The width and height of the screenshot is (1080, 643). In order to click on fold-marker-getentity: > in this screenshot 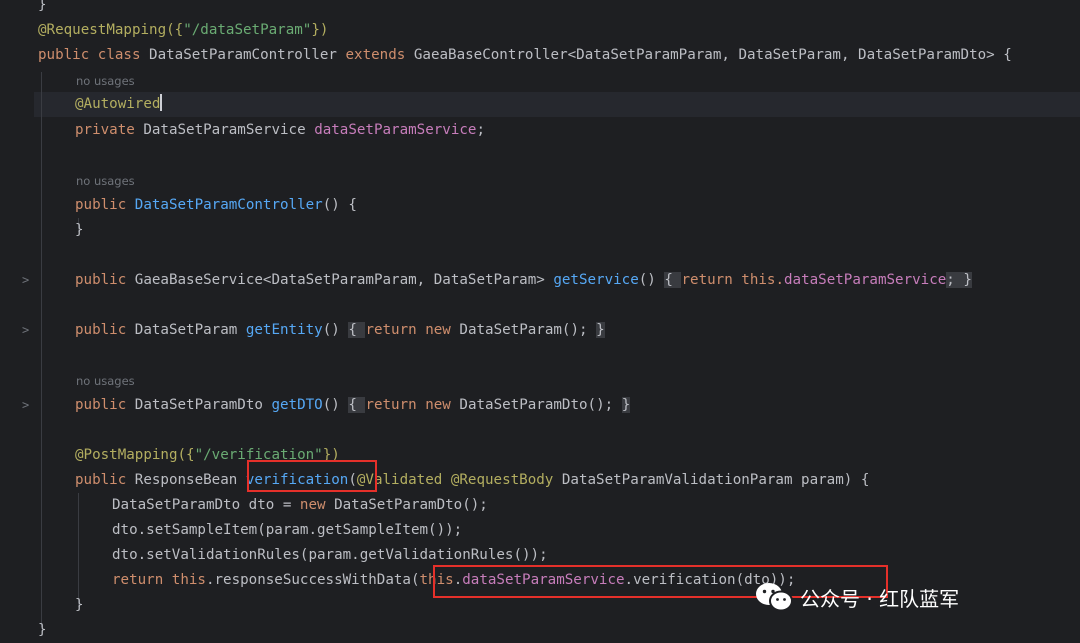, I will do `click(25, 330)`.